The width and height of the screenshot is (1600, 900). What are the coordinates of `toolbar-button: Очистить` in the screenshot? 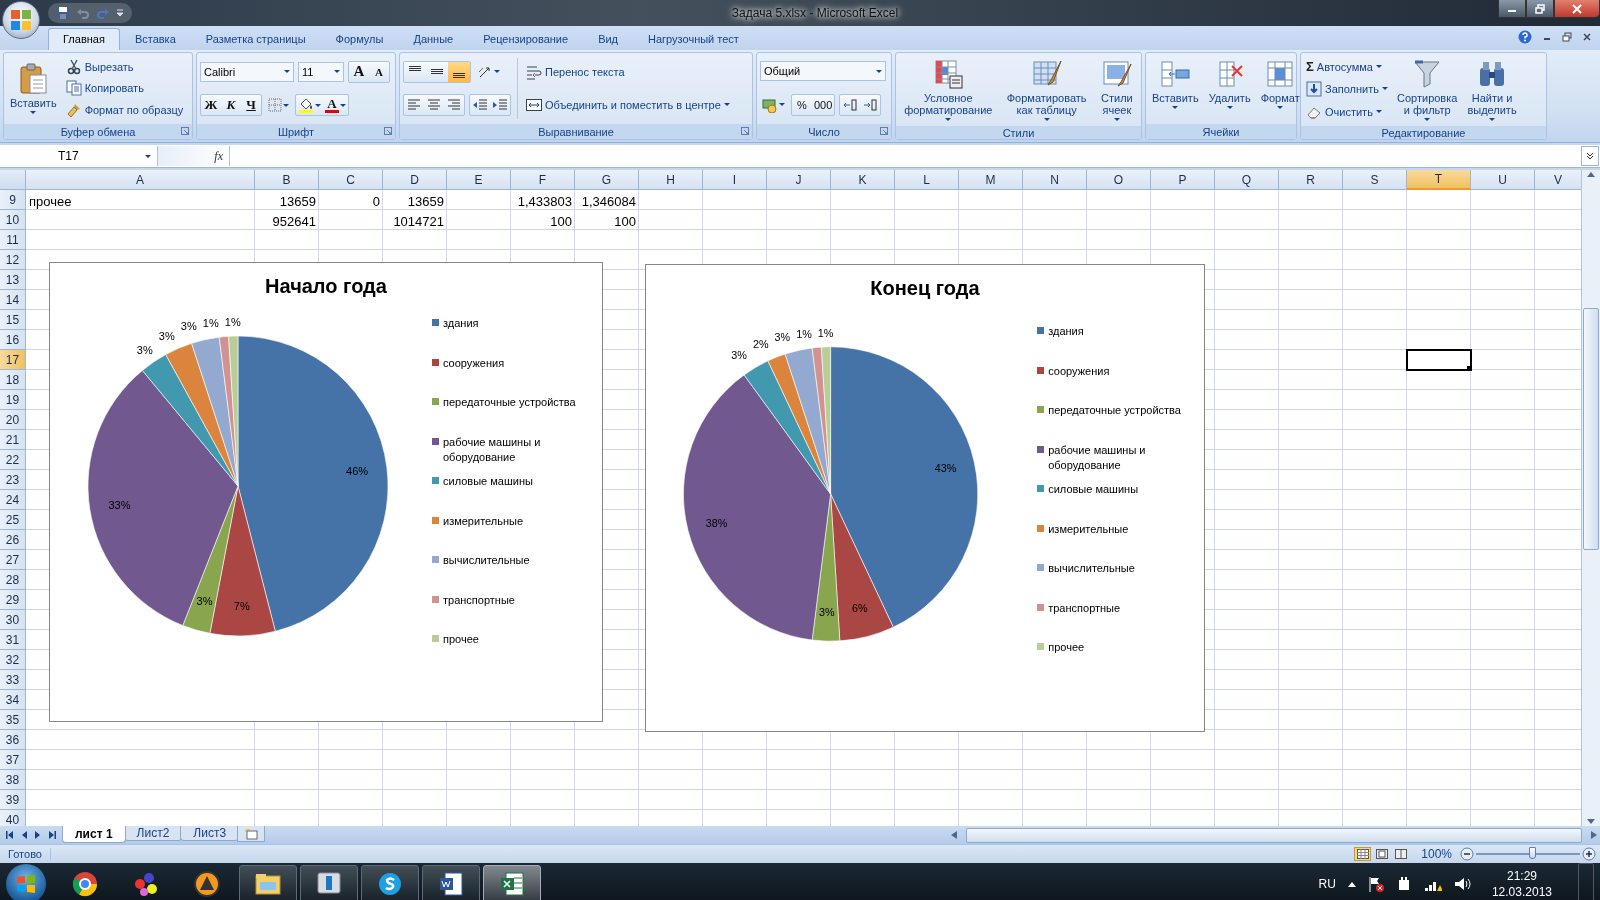 It's located at (1347, 111).